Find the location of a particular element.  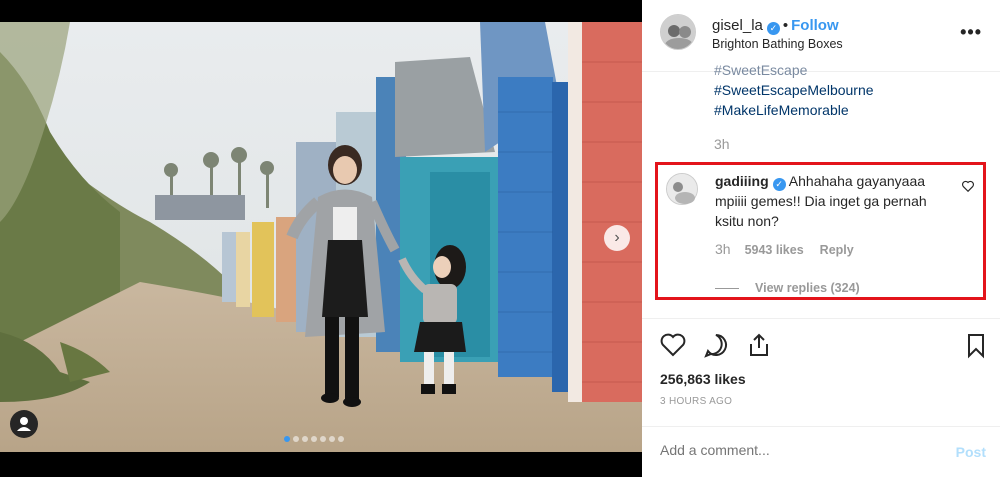

caption-age: 3h is located at coordinates (849, 144).